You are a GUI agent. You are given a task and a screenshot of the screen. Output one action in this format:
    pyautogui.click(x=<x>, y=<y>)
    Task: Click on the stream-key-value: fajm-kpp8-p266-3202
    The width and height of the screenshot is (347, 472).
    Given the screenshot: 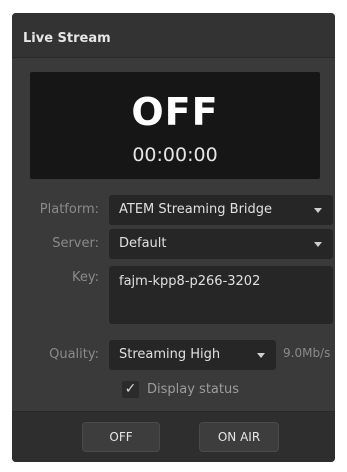 What is the action you would take?
    pyautogui.click(x=190, y=281)
    